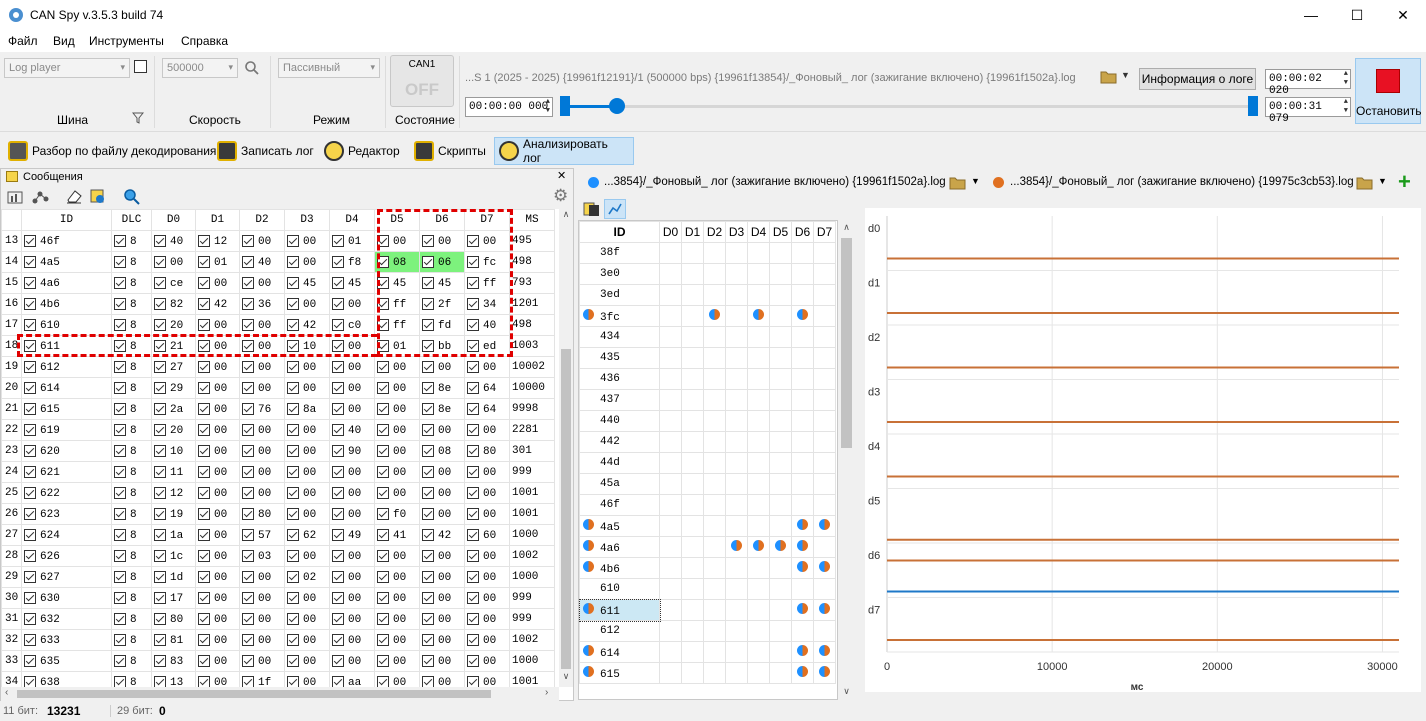 Image resolution: width=1426 pixels, height=721 pixels. I want to click on table-row: 45a, so click(707, 484).